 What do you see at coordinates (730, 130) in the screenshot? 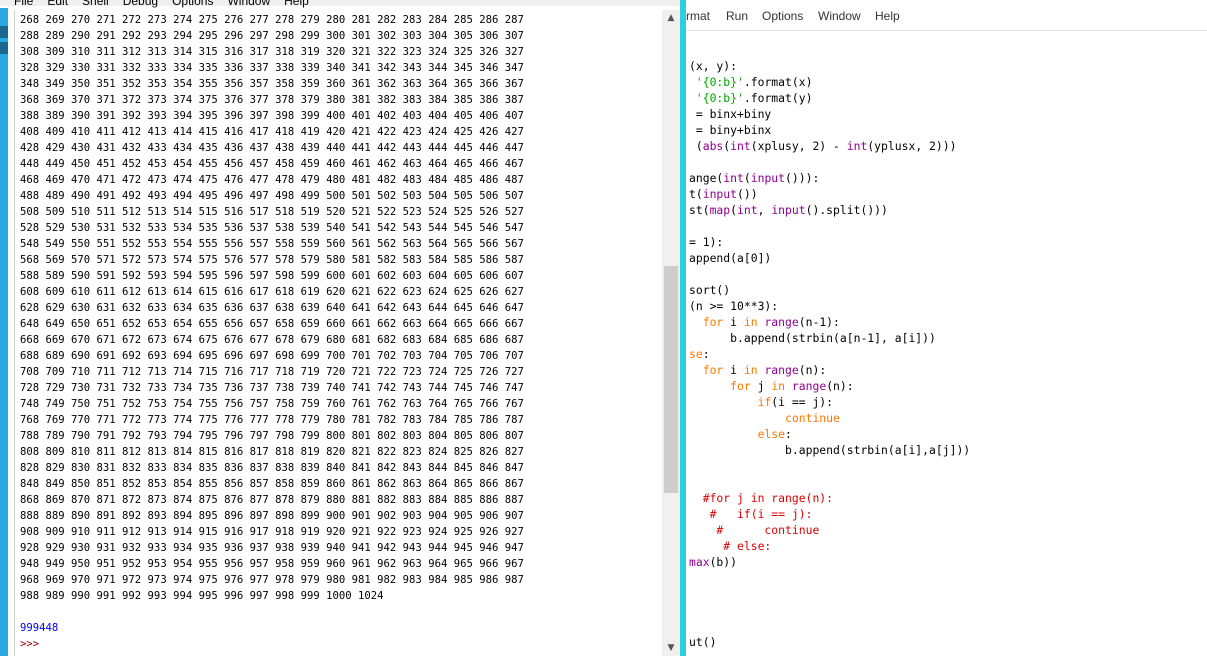
I see `code-line: = biny+binx` at bounding box center [730, 130].